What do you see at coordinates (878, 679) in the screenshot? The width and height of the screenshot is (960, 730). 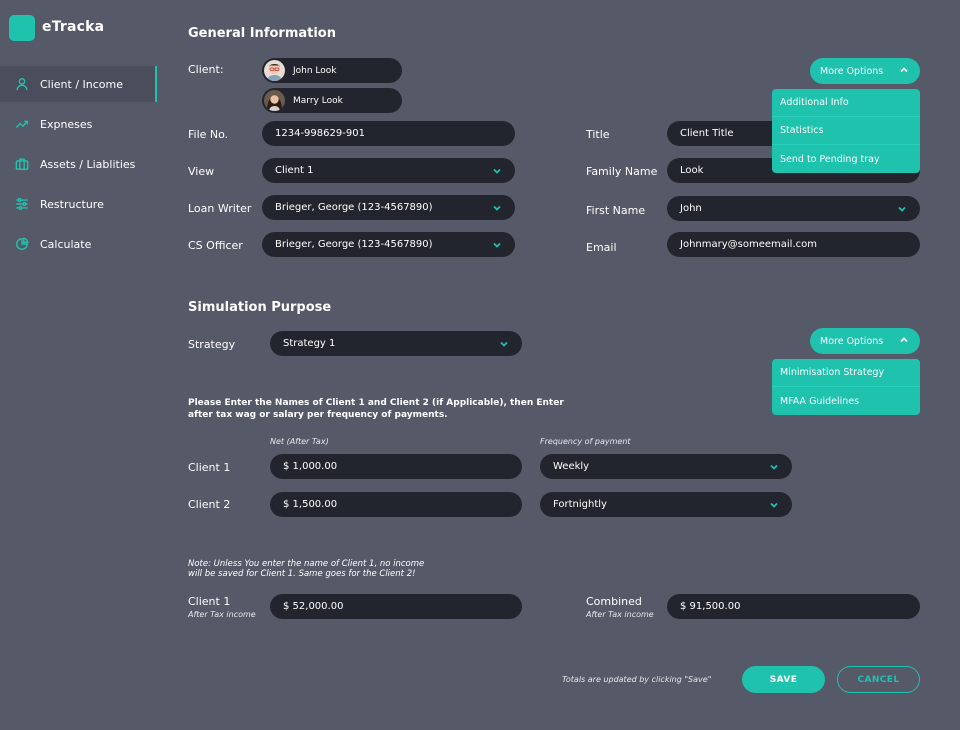 I see `cancel-button: CANCEL` at bounding box center [878, 679].